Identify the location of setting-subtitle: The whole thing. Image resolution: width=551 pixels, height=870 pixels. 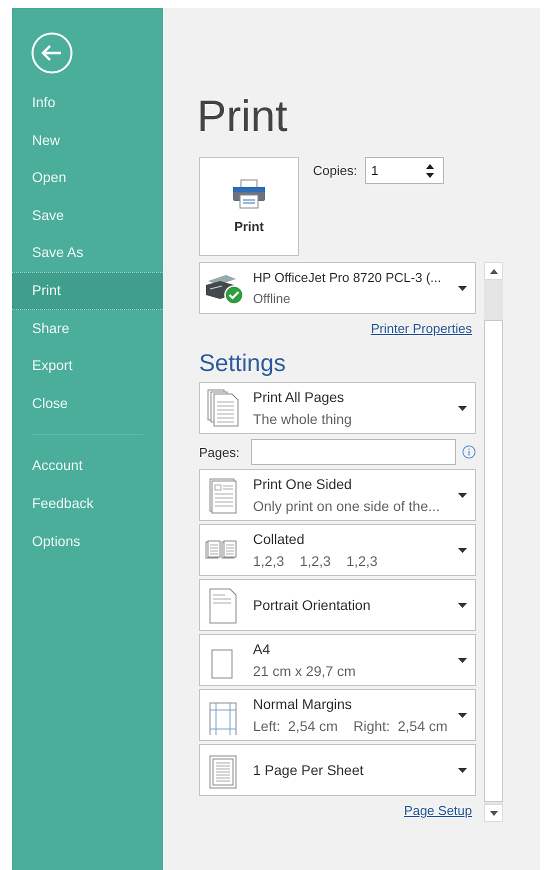
(303, 419).